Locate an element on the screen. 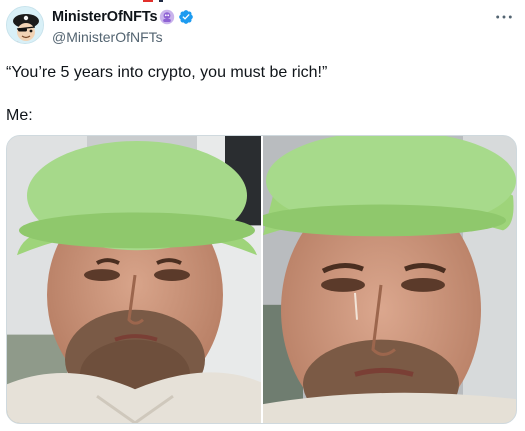 The height and width of the screenshot is (431, 525). tweet-text-reply: Me: is located at coordinates (19, 115).